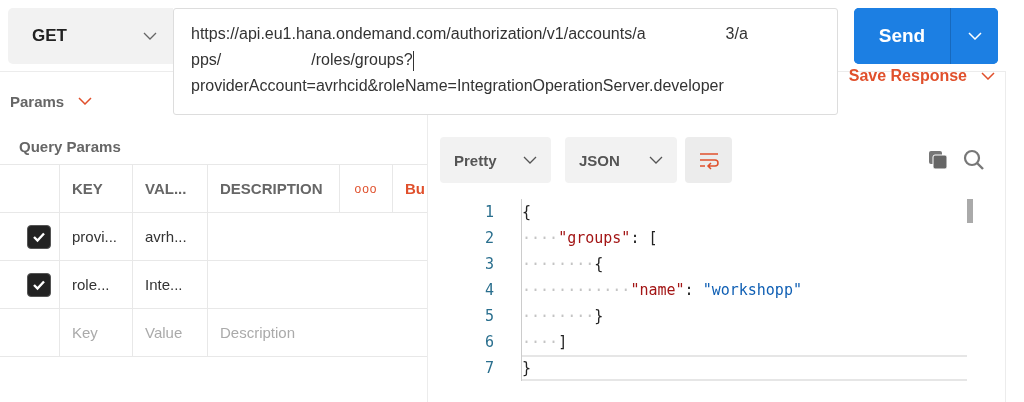  I want to click on code-line: ····], so click(545, 342).